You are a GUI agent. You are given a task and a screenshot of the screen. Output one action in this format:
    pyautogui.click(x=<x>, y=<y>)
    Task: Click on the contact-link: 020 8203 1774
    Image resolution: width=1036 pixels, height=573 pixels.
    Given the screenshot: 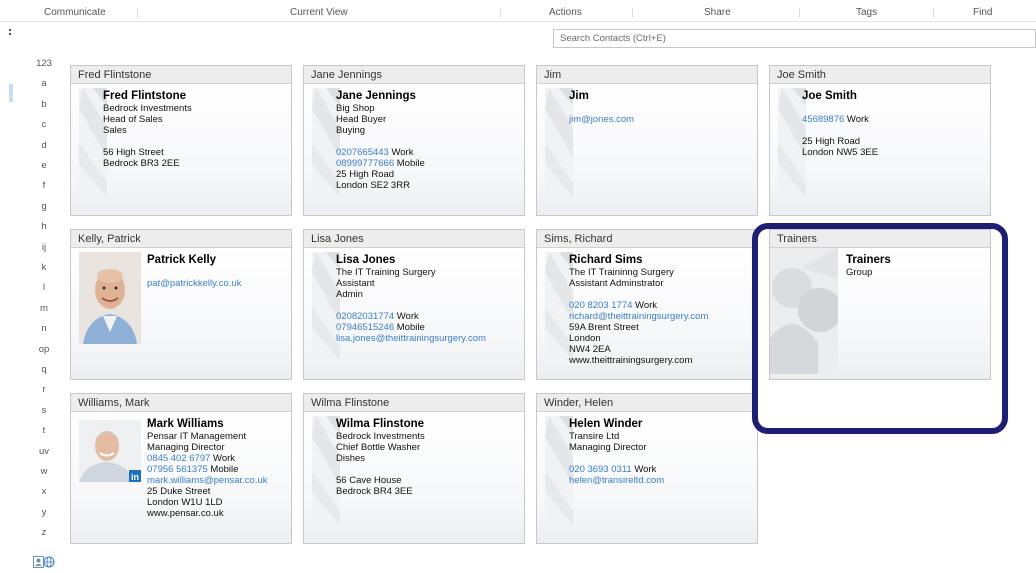 What is the action you would take?
    pyautogui.click(x=600, y=305)
    